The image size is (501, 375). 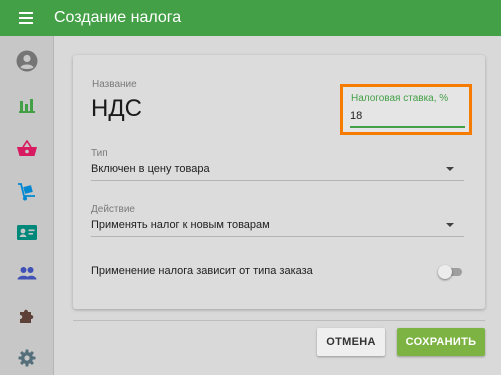 What do you see at coordinates (279, 320) in the screenshot?
I see `actions-divider` at bounding box center [279, 320].